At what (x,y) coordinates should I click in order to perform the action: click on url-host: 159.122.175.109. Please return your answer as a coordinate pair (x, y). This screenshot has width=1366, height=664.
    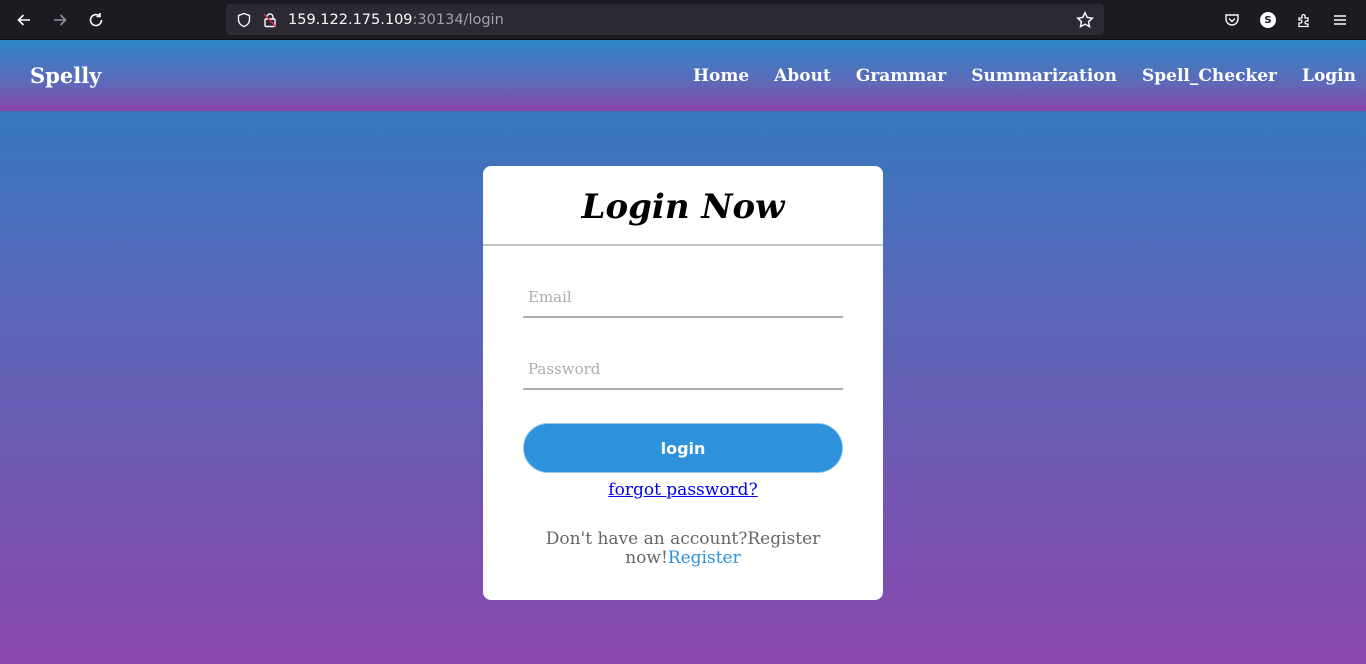
    Looking at the image, I should click on (350, 19).